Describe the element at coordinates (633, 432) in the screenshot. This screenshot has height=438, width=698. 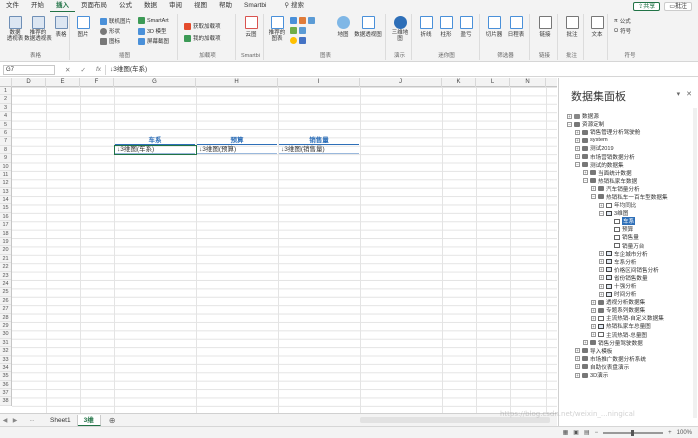
I see `zoom-slider-knob` at that location.